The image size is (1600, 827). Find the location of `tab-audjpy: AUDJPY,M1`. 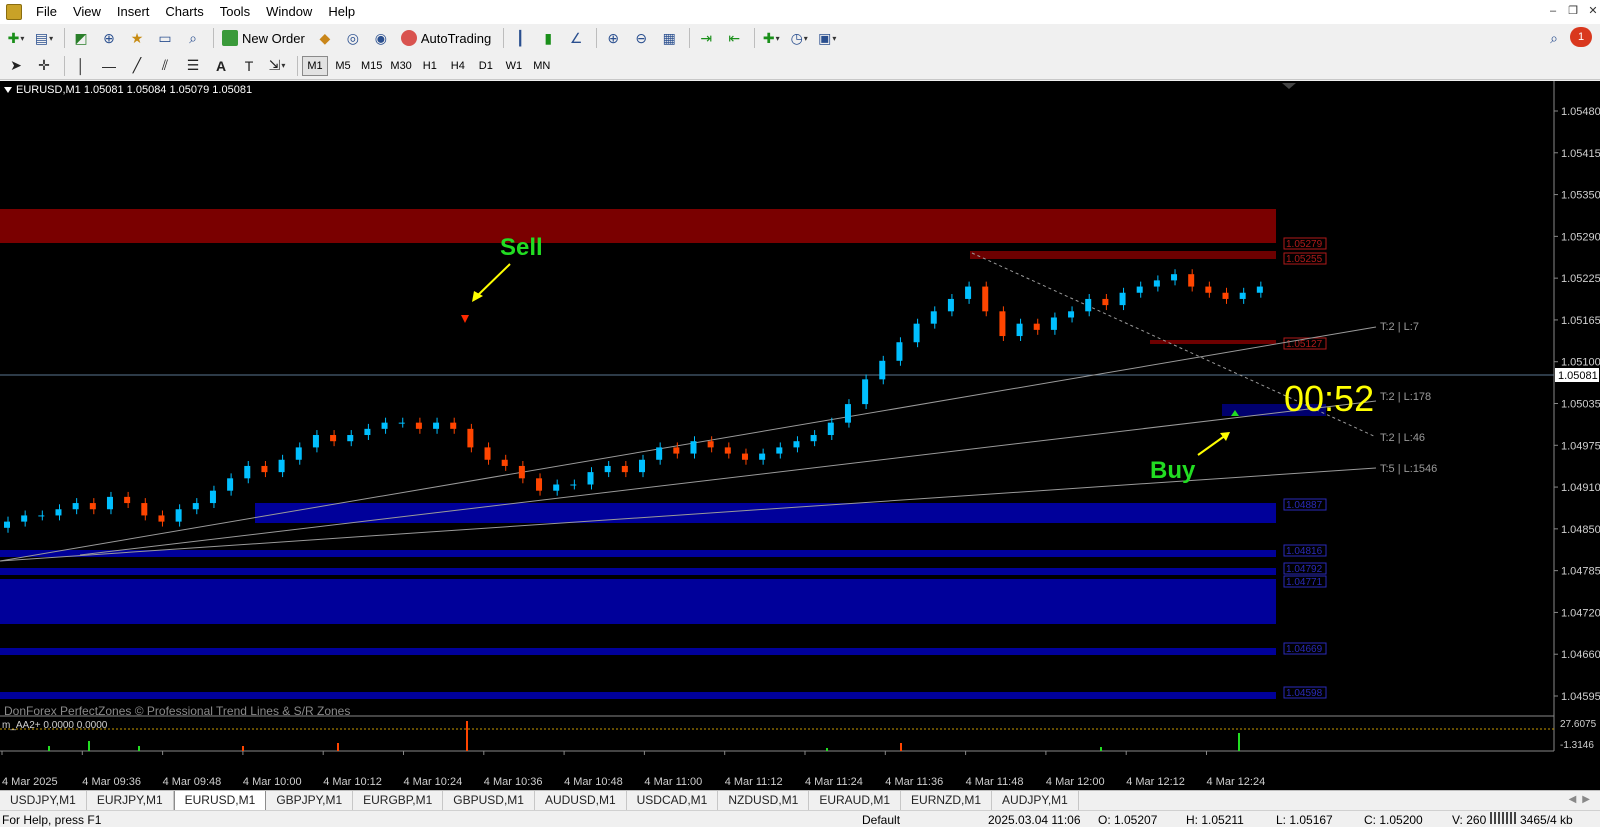

tab-audjpy: AUDJPY,M1 is located at coordinates (1035, 801).